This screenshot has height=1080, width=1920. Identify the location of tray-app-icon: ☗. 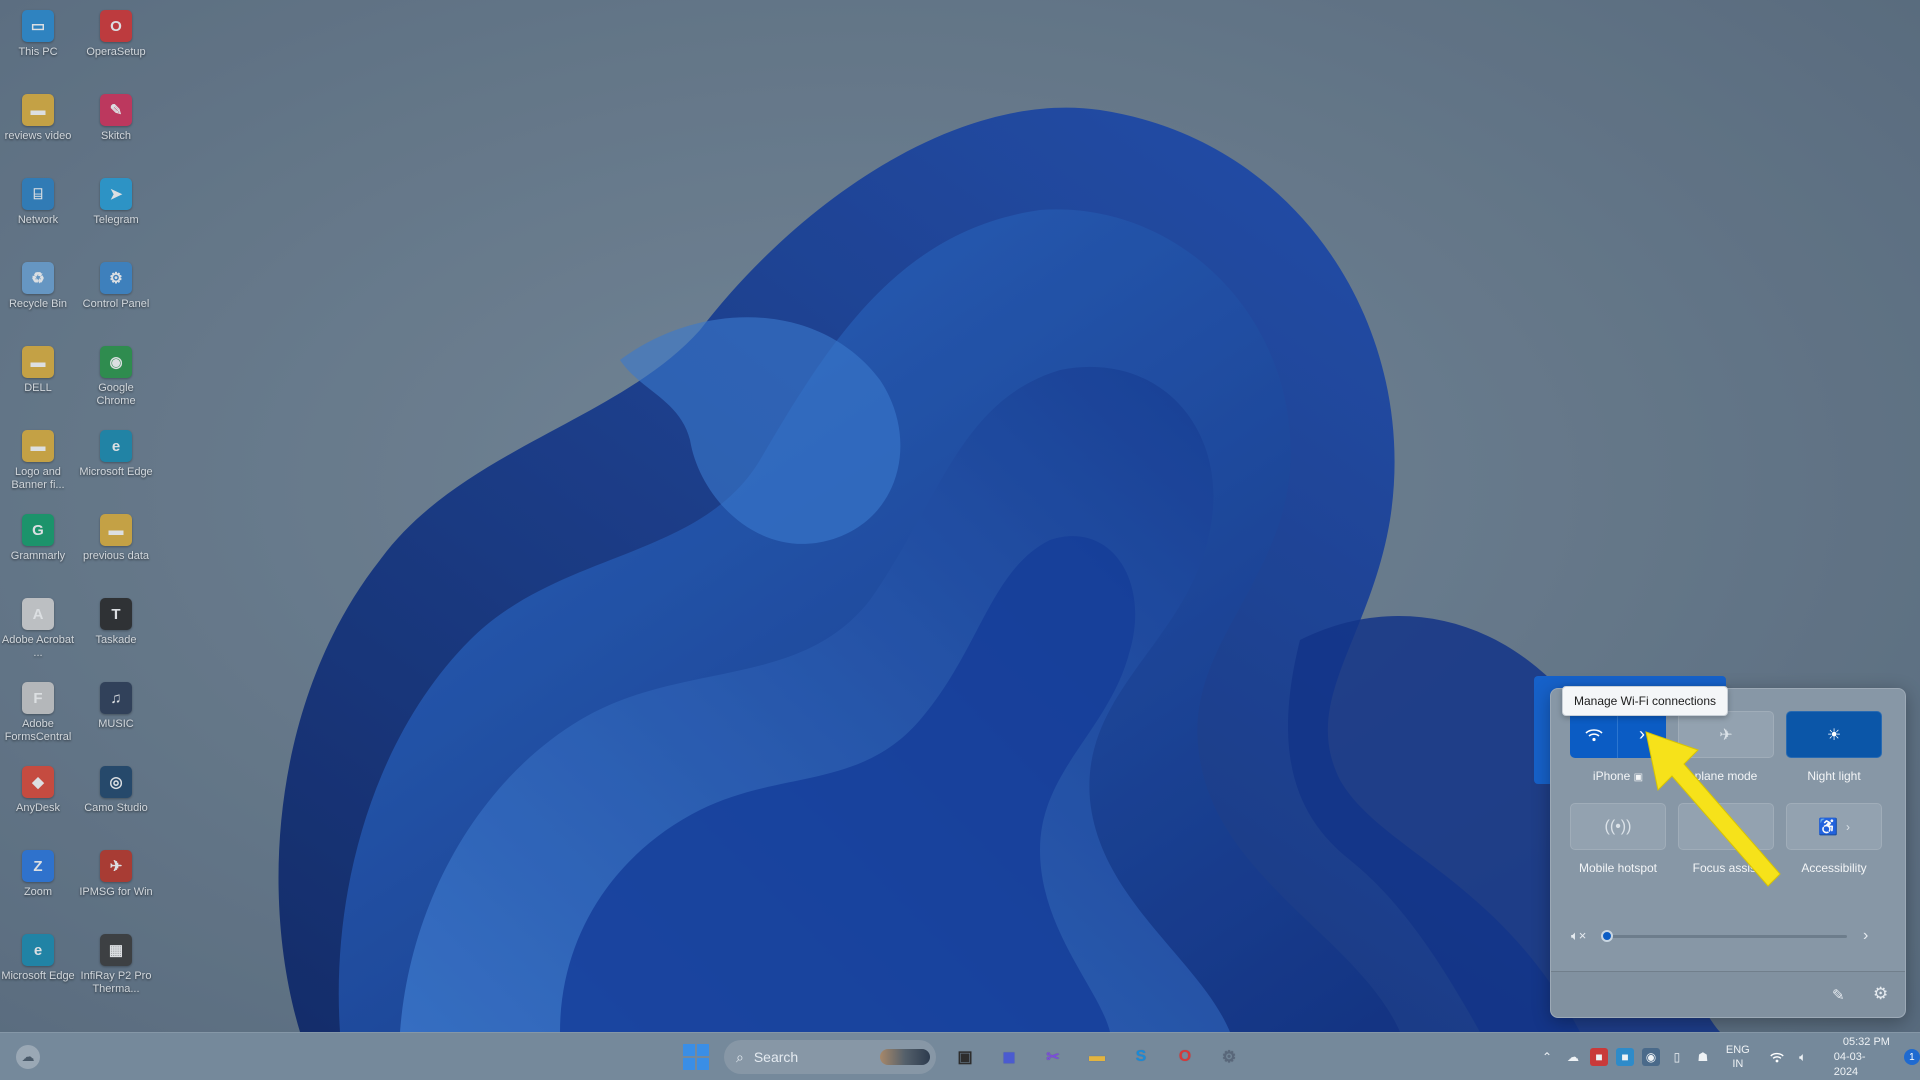
(1703, 1057).